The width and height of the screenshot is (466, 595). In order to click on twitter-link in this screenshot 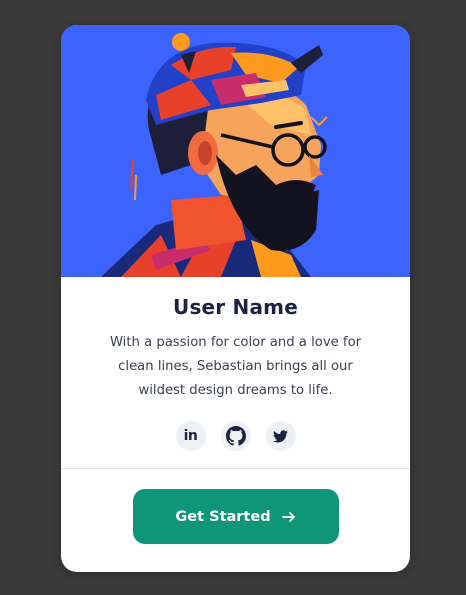, I will do `click(280, 436)`.